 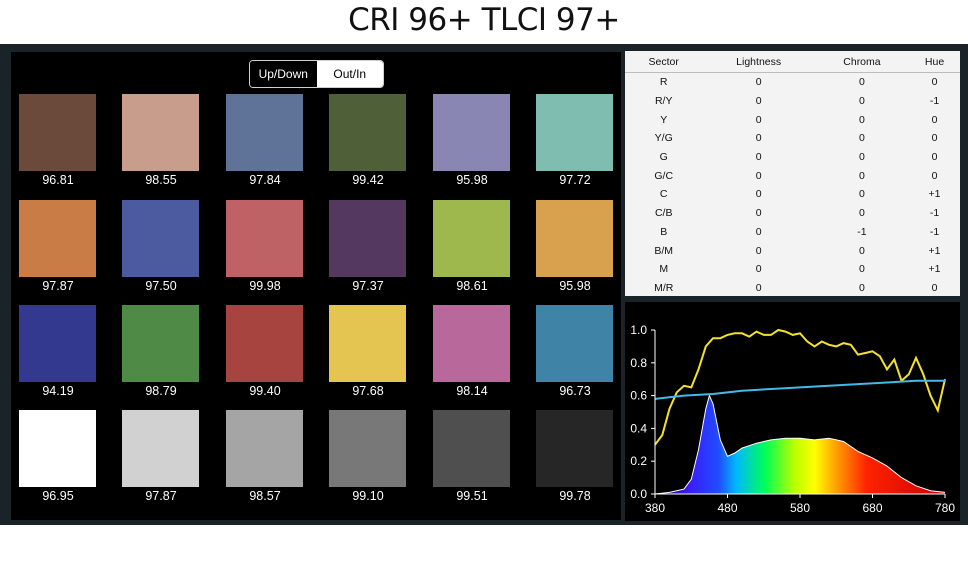 I want to click on toggle-out-in: Out/In, so click(x=349, y=74).